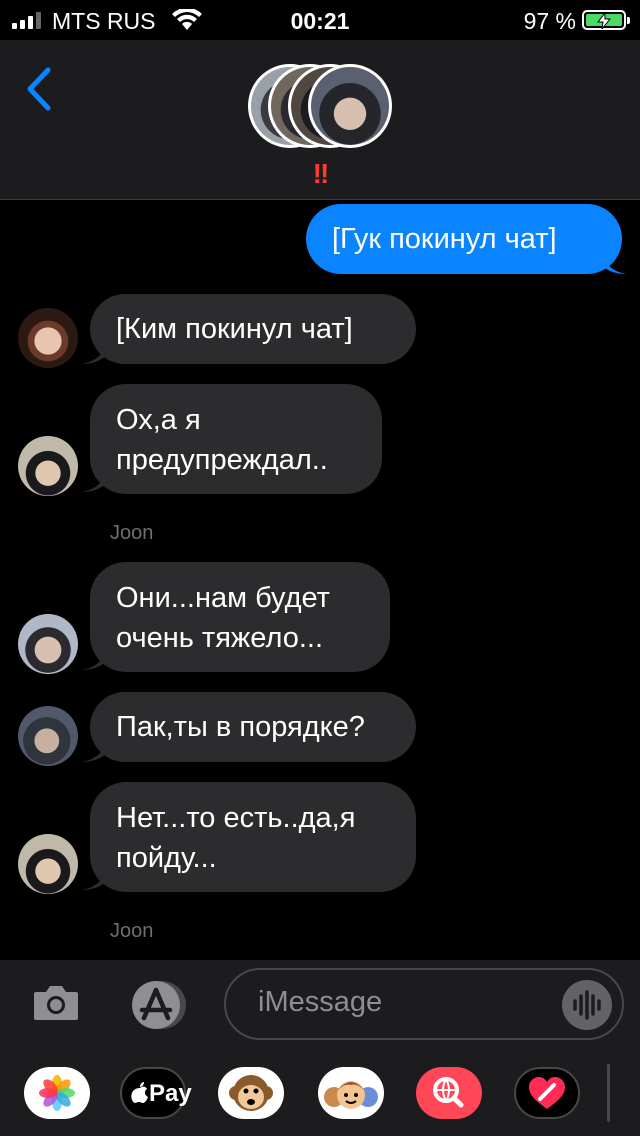 This screenshot has height=1136, width=640. What do you see at coordinates (170, 1093) in the screenshot?
I see `apple-pay-label: Pay` at bounding box center [170, 1093].